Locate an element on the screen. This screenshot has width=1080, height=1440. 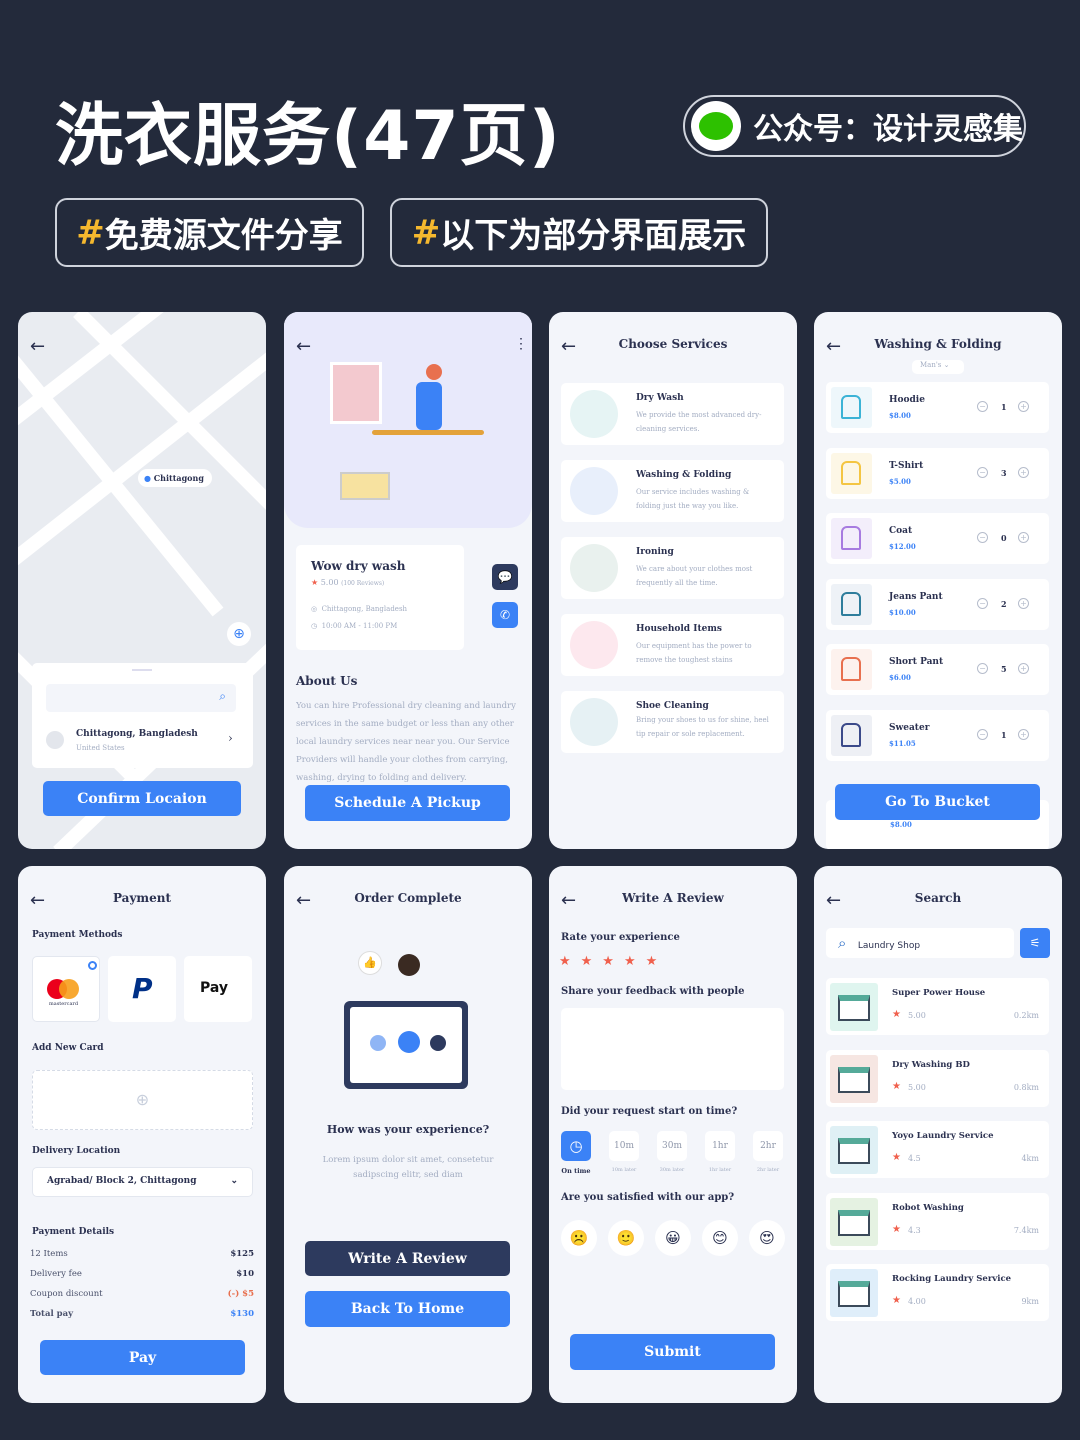
emoji-option: 😊 is located at coordinates (720, 1238).